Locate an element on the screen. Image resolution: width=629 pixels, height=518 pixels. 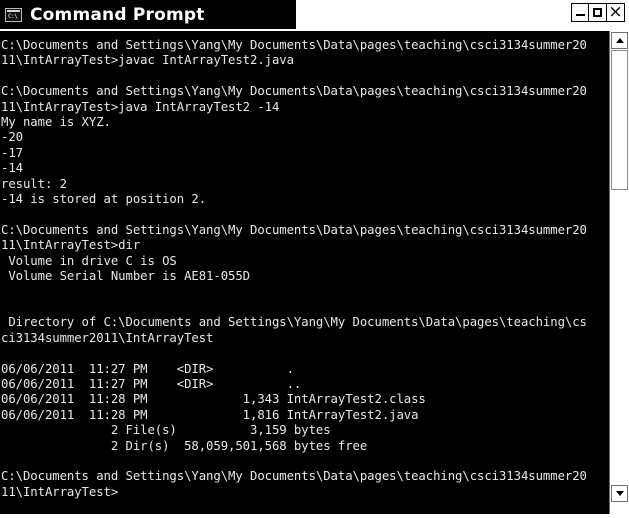
minimize-button is located at coordinates (580, 12).